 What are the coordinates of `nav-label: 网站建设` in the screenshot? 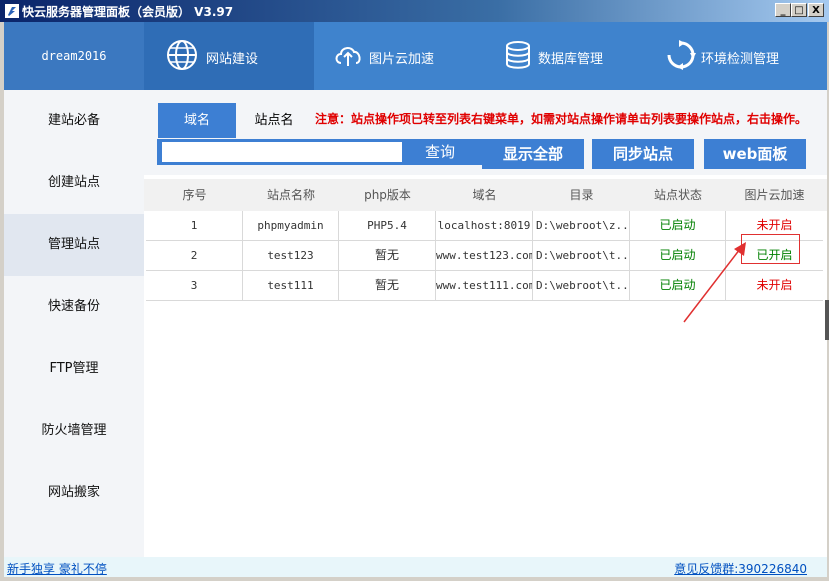 It's located at (232, 59).